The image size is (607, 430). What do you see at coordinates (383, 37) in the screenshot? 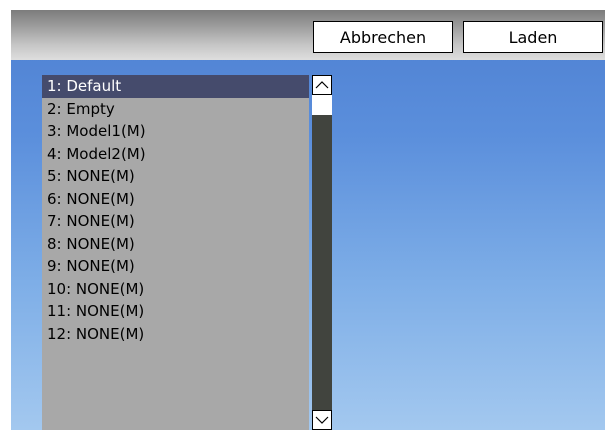
I see `cancel-button: Abbrechen` at bounding box center [383, 37].